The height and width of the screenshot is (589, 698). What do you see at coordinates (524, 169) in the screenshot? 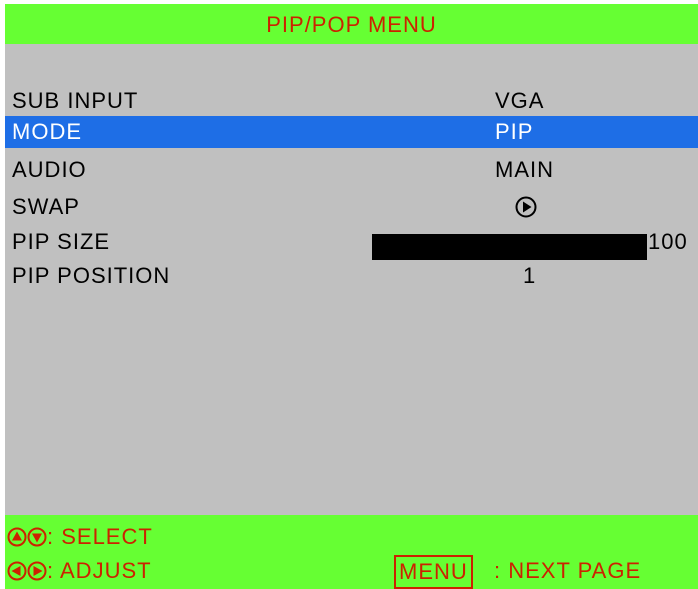
I see `audio-value: MAIN` at bounding box center [524, 169].